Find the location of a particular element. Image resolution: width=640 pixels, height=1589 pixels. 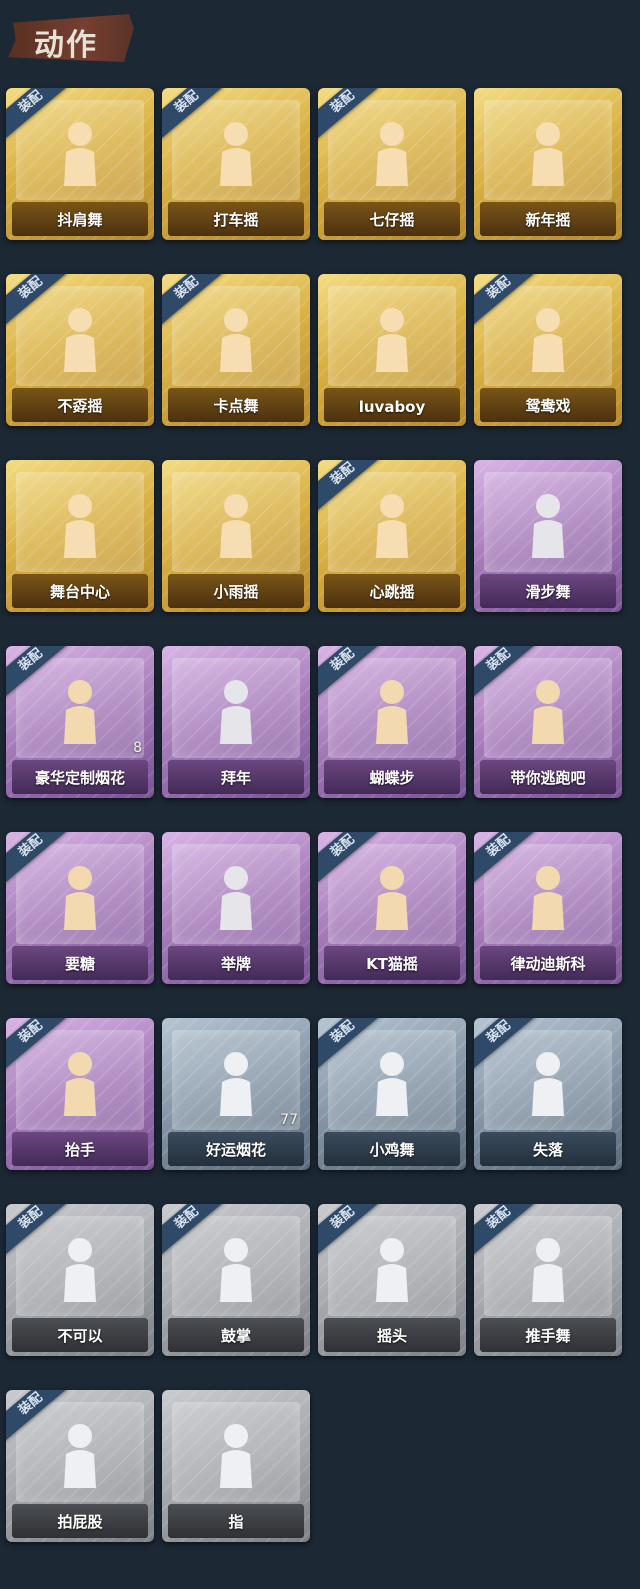

emote-card: 七仔摇 装配 is located at coordinates (392, 164).